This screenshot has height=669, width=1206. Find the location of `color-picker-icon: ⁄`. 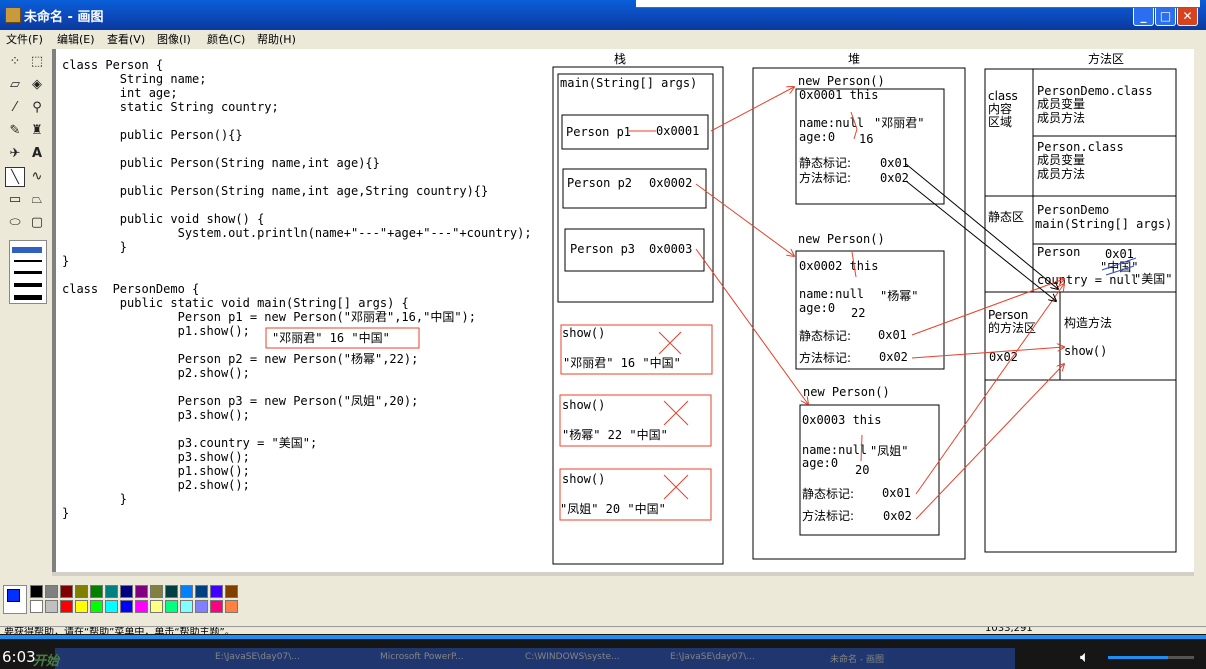

color-picker-icon: ⁄ is located at coordinates (15, 108).